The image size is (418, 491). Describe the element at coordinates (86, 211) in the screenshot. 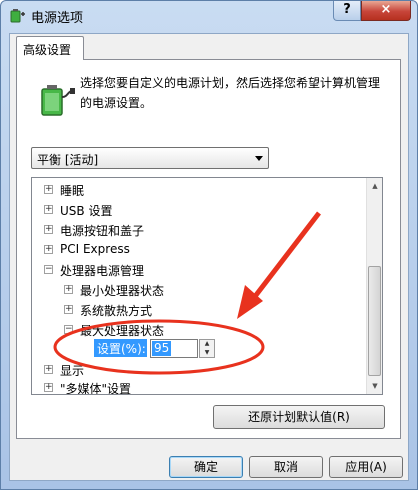

I see `tree-item-label: USB 设置` at that location.